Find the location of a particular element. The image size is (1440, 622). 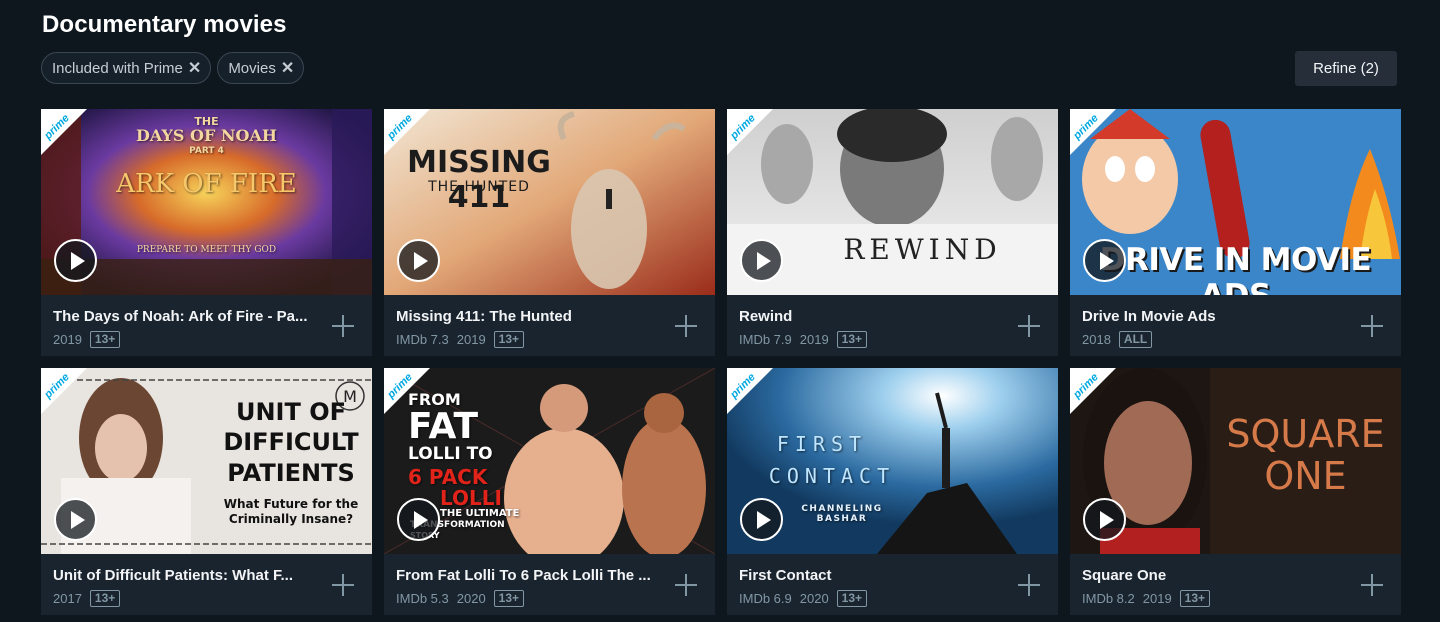

movie-info: First Contact IMDb 6.9 2020 13+ is located at coordinates (874, 587).